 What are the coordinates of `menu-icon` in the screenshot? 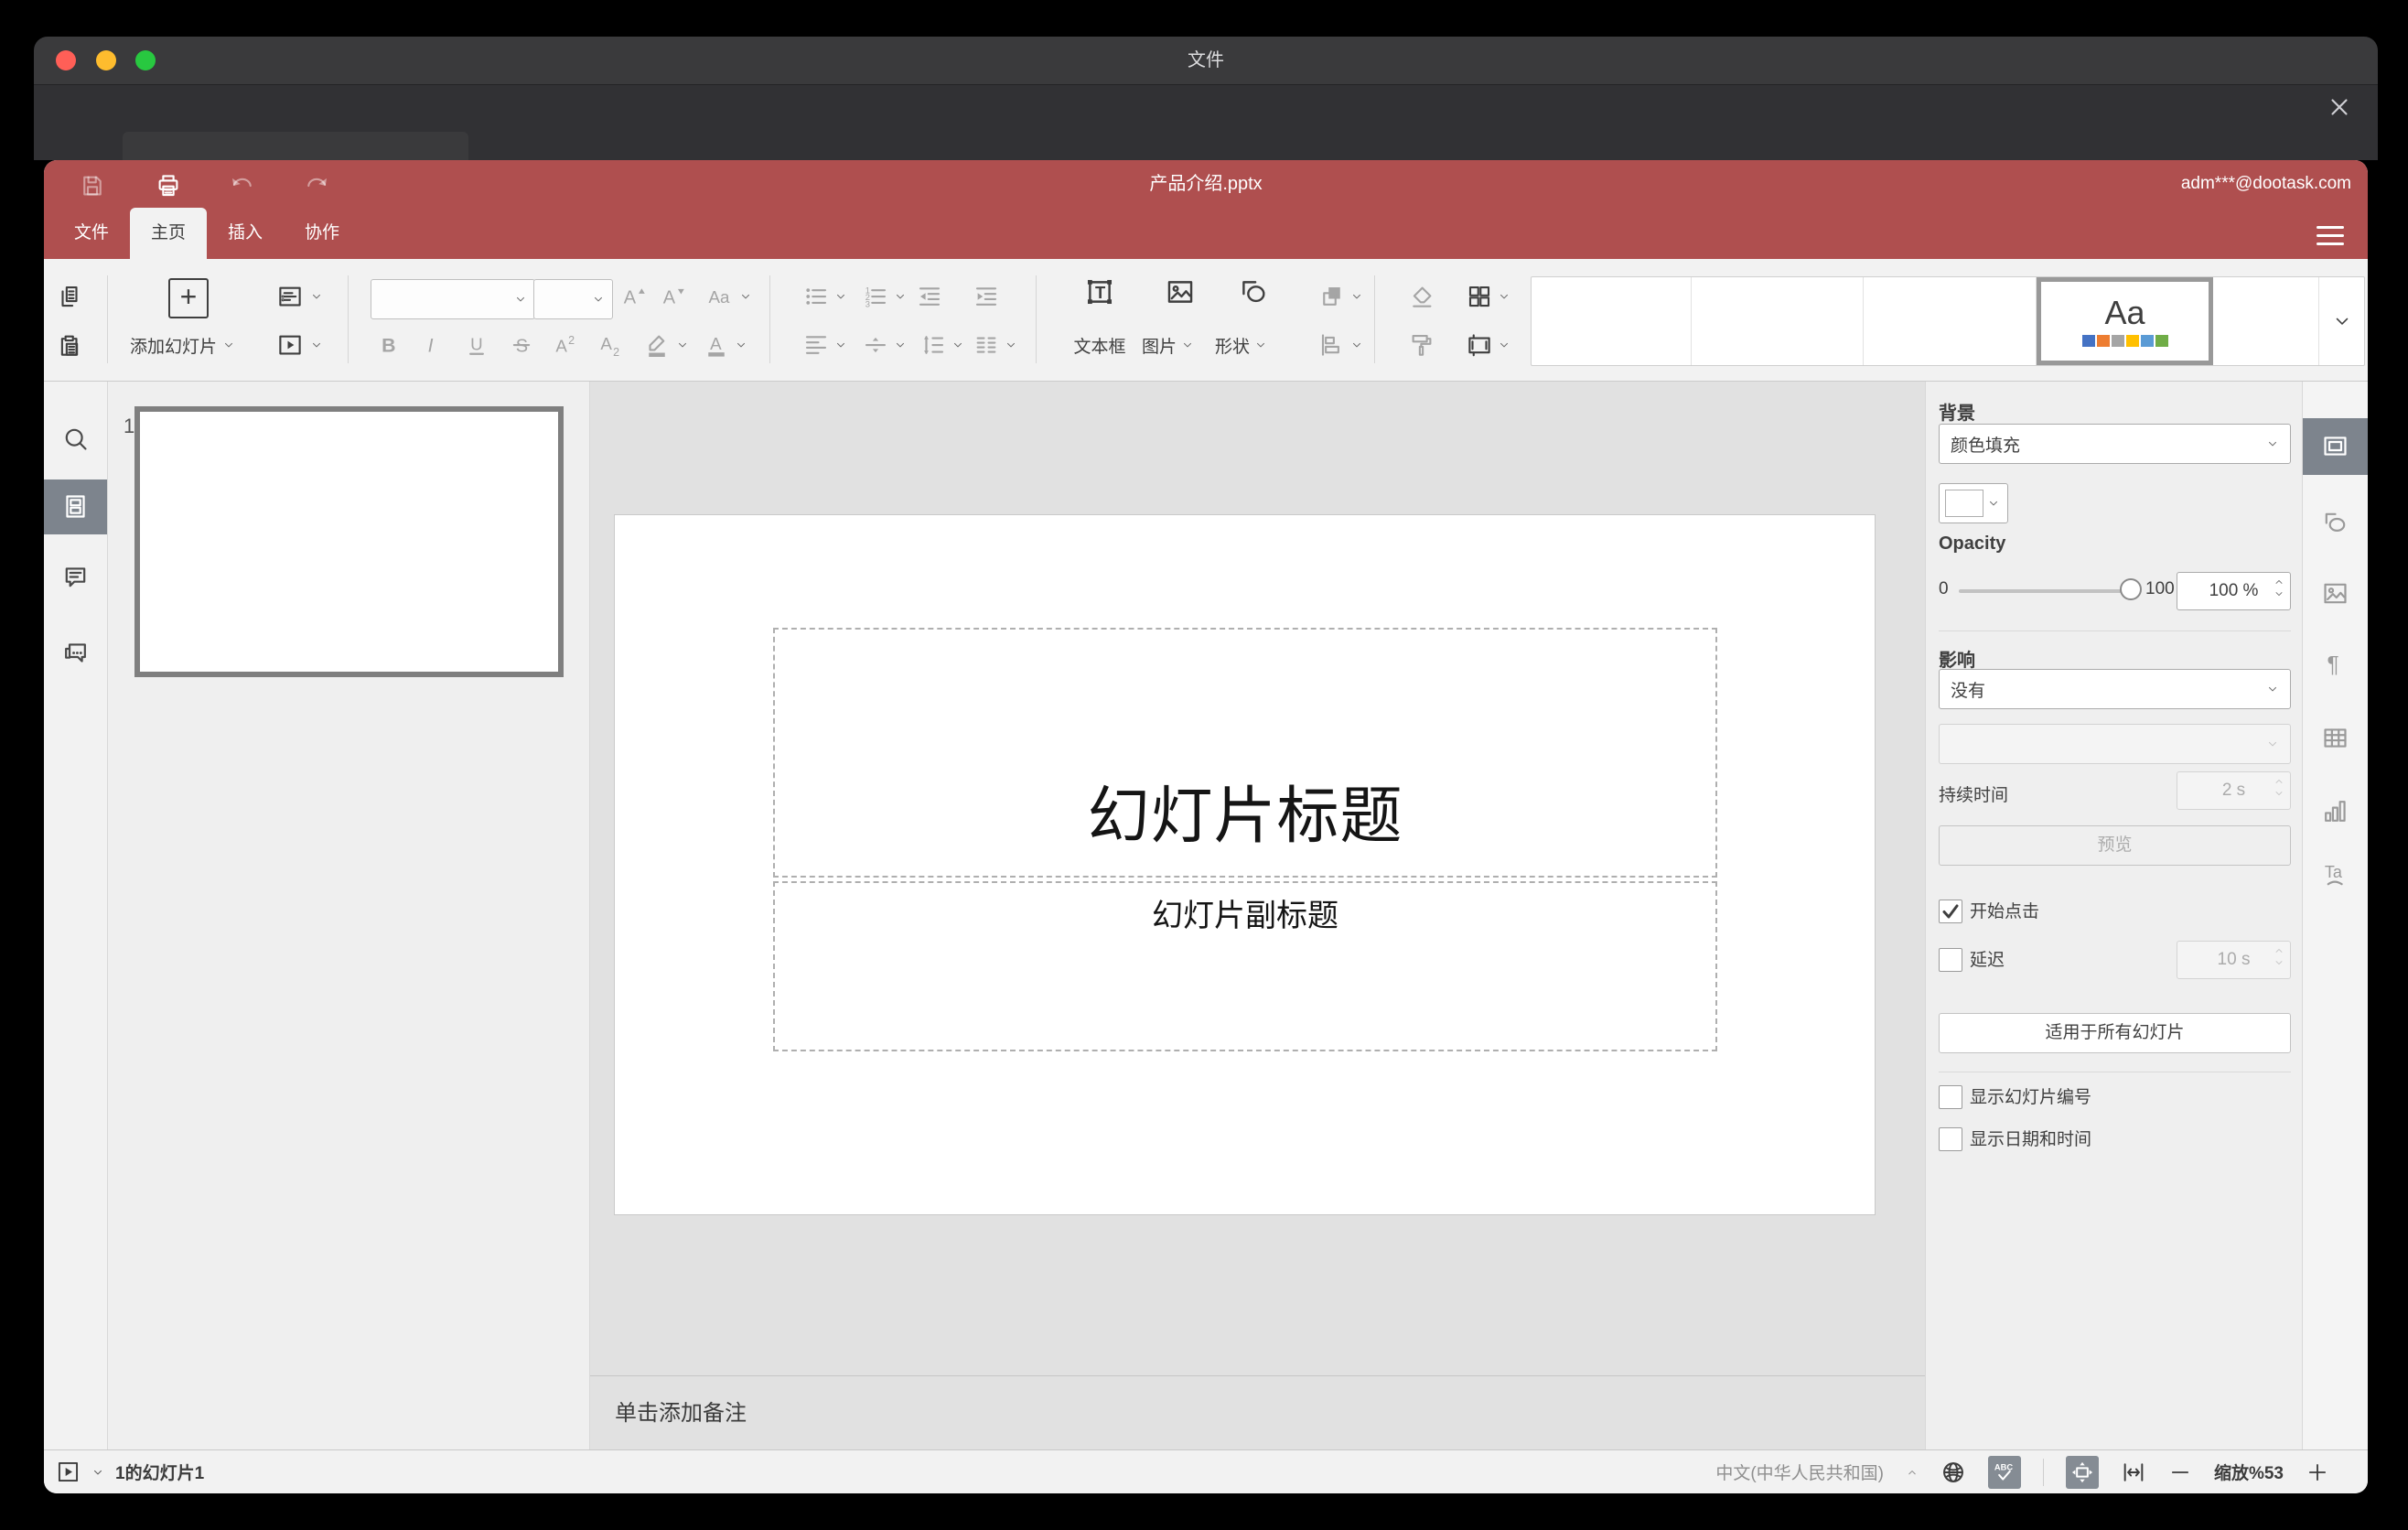 It's located at (2330, 236).